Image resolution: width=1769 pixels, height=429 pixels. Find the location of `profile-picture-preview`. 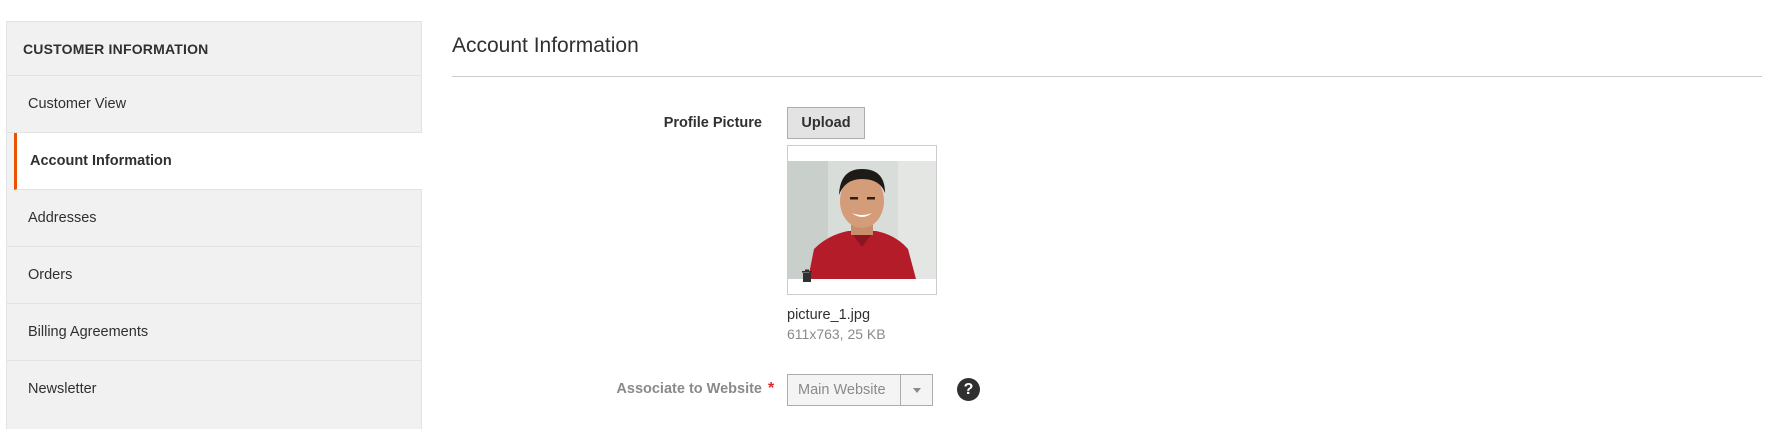

profile-picture-preview is located at coordinates (862, 220).